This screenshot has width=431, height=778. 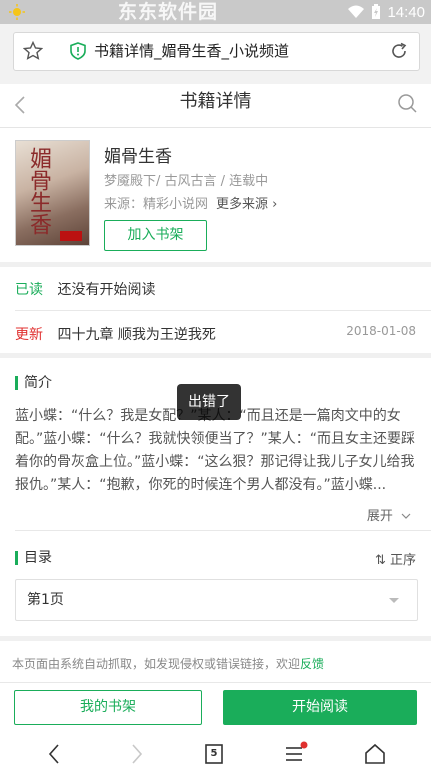 What do you see at coordinates (138, 157) in the screenshot?
I see `book-name: 媚骨生香` at bounding box center [138, 157].